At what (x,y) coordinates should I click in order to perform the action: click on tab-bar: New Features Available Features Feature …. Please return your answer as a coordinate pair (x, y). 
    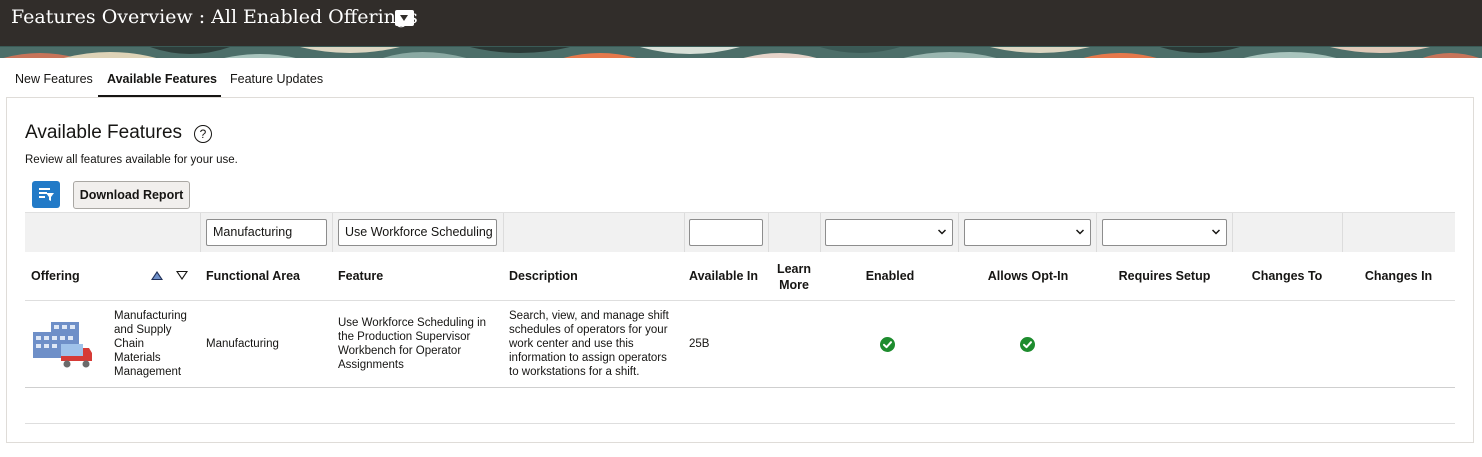
    Looking at the image, I should click on (741, 78).